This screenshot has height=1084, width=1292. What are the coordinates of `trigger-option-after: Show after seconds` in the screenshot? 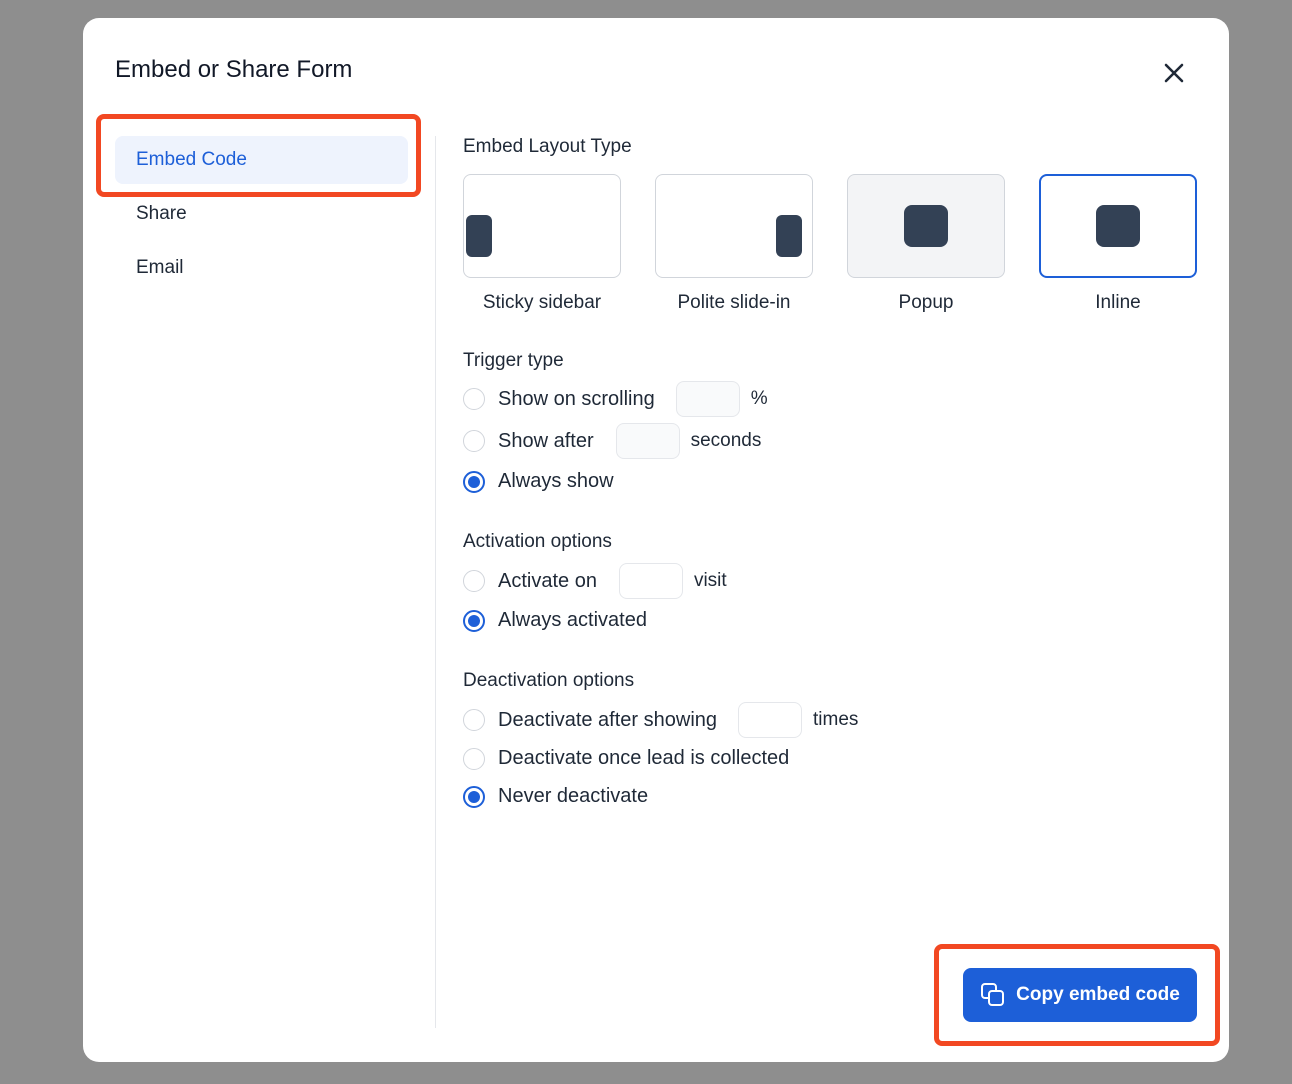 It's located at (612, 441).